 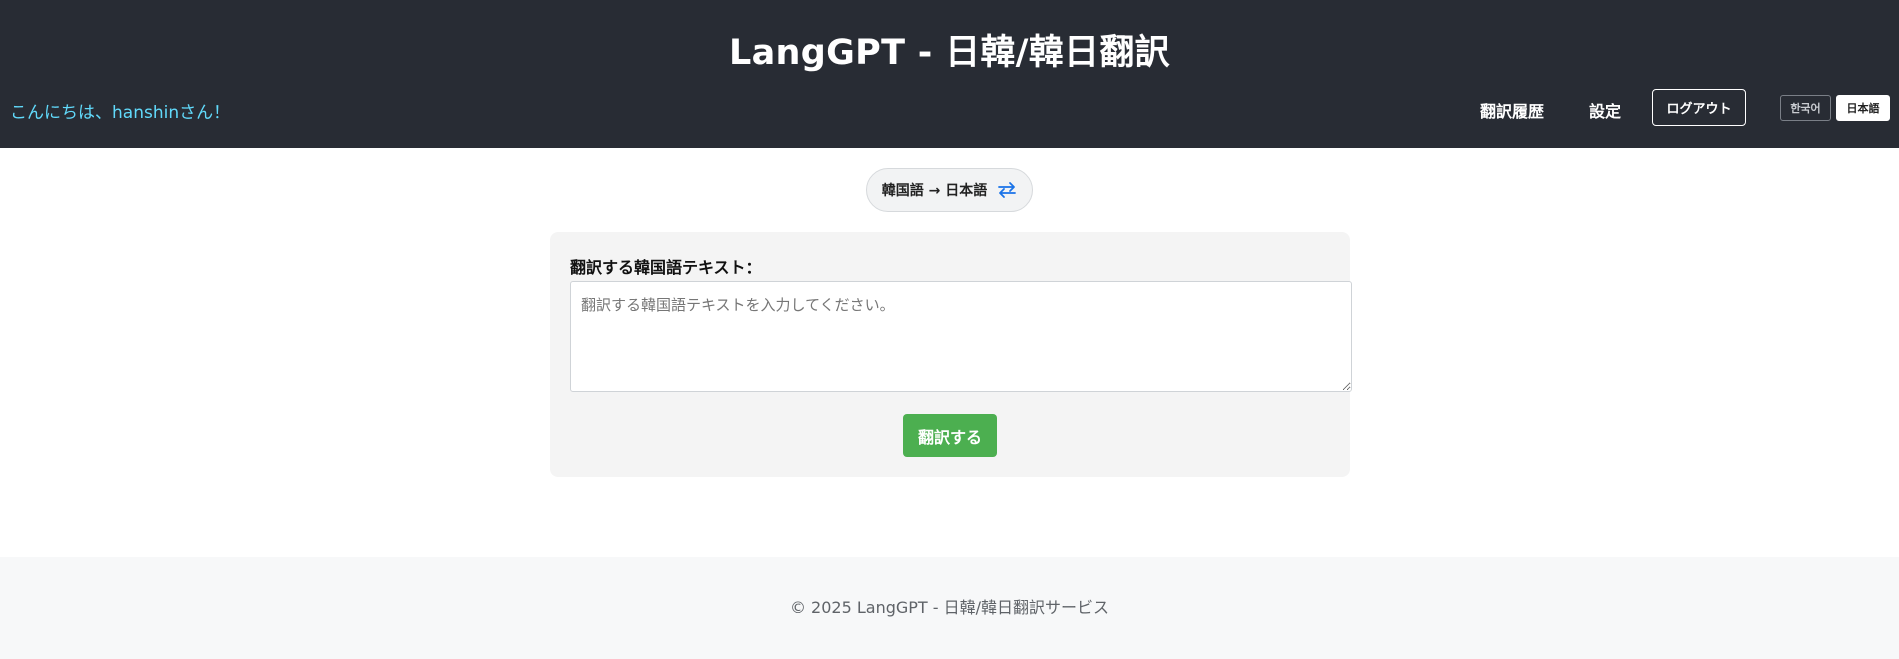 I want to click on input-label: 翻訳する韓国語テキスト：, so click(x=666, y=267).